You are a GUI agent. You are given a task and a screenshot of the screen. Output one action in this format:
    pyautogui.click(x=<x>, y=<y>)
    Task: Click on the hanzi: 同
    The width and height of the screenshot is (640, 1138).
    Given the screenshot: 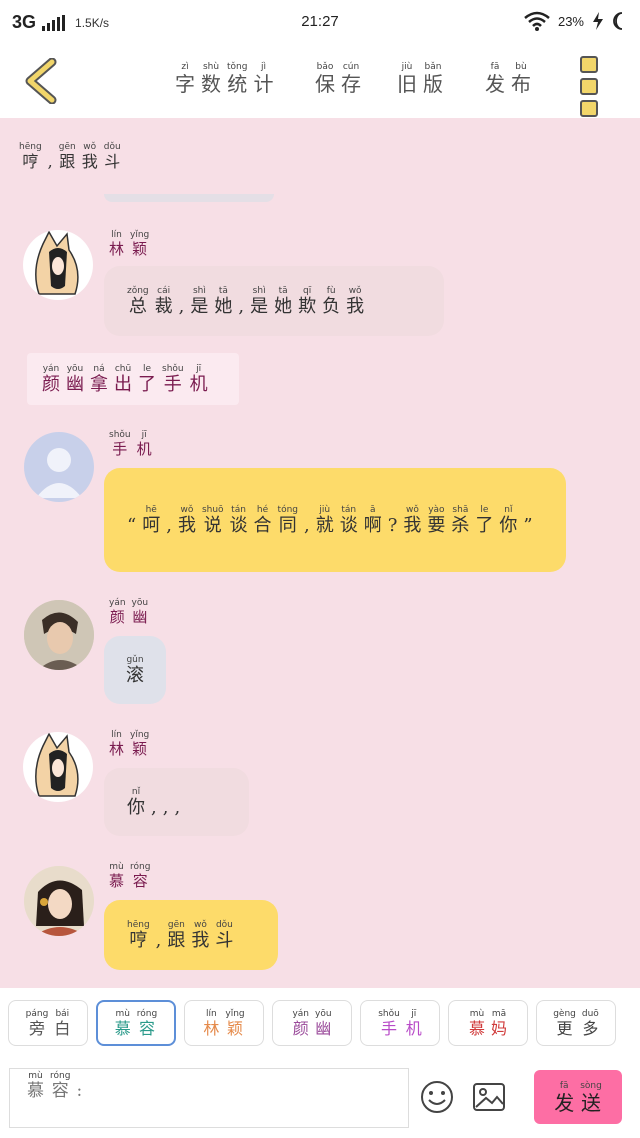 What is the action you would take?
    pyautogui.click(x=287, y=525)
    